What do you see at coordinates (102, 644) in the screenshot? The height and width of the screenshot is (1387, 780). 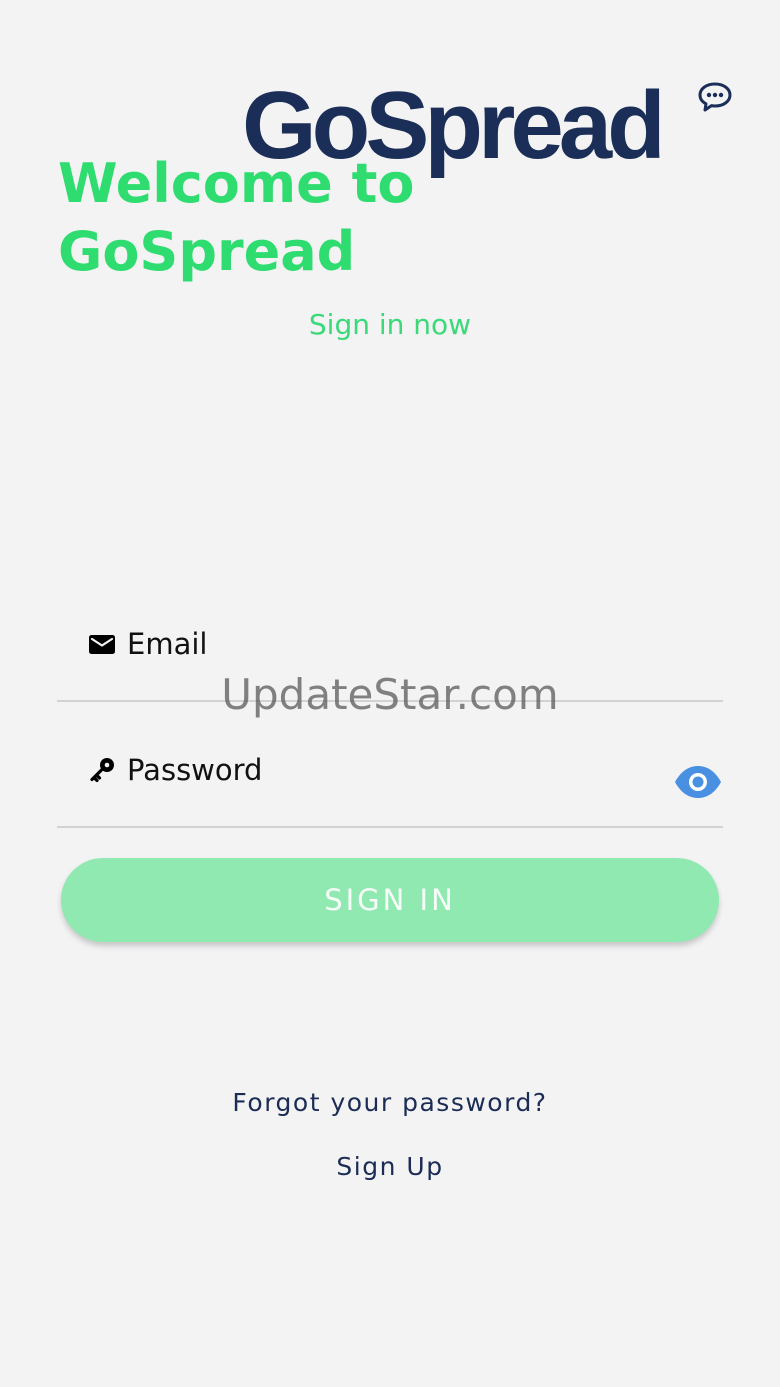 I see `mail-icon` at bounding box center [102, 644].